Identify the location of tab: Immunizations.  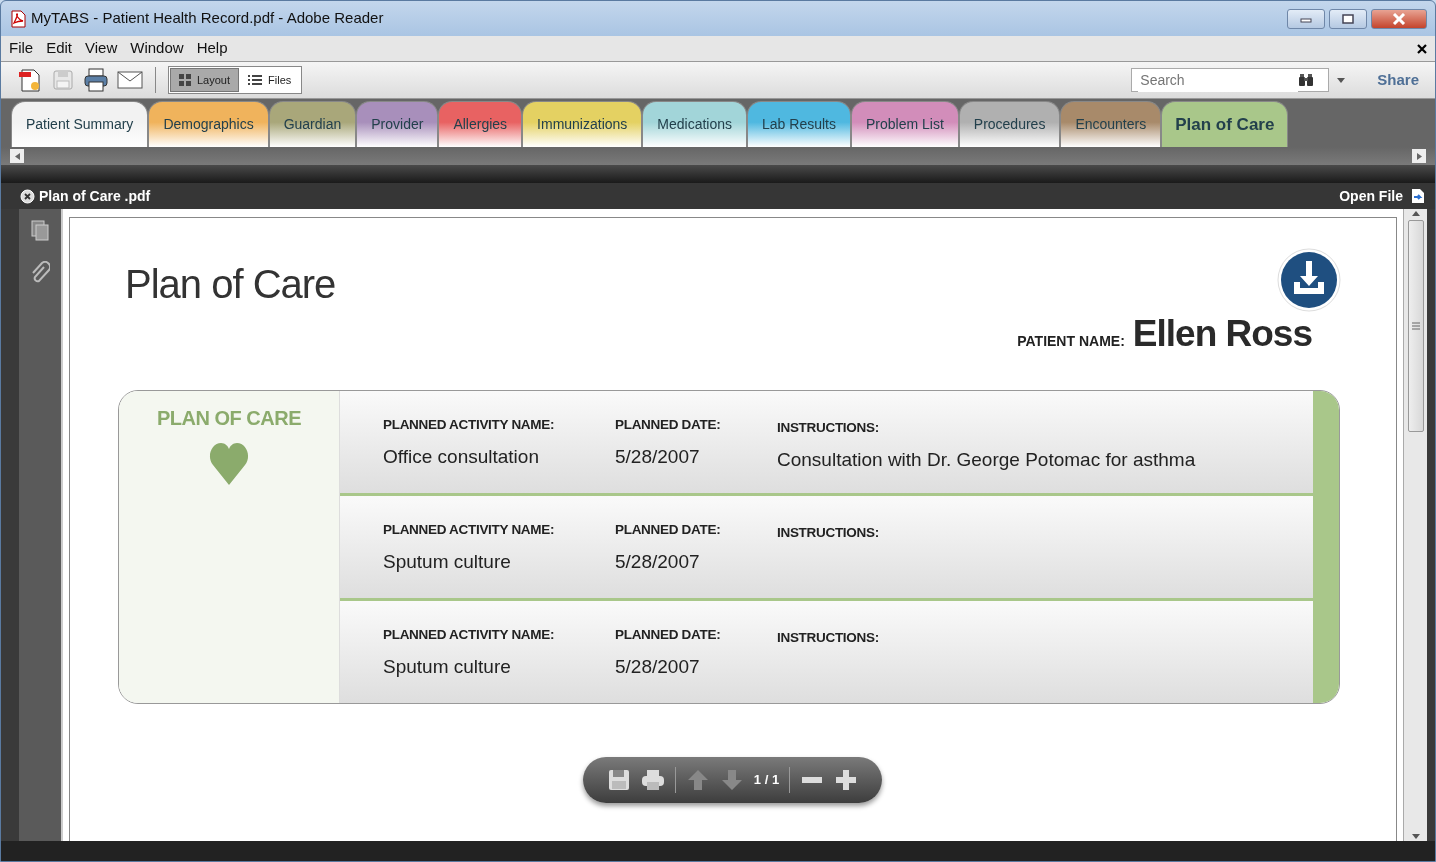
(582, 124).